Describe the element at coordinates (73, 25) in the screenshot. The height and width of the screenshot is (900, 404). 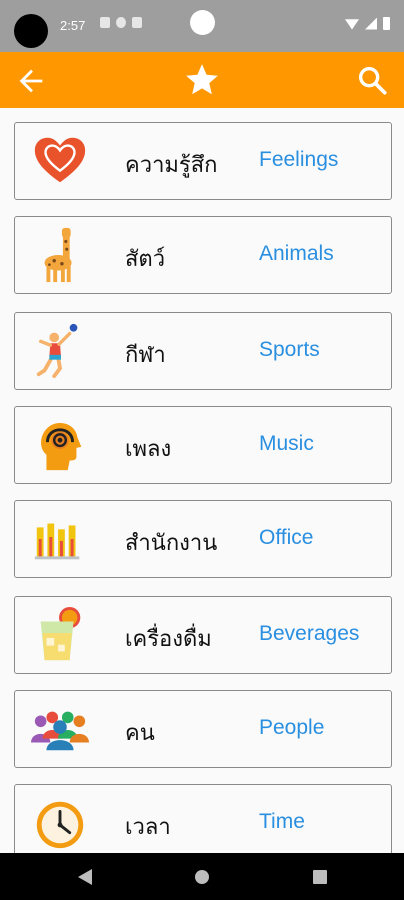
I see `status-time: 2:57` at that location.